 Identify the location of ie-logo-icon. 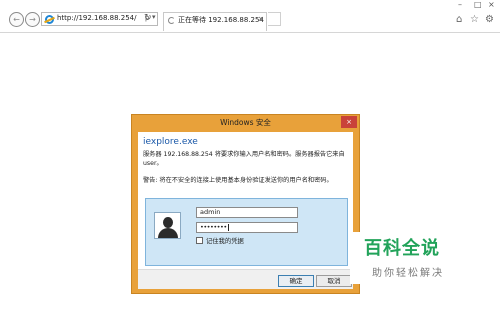
(49, 19).